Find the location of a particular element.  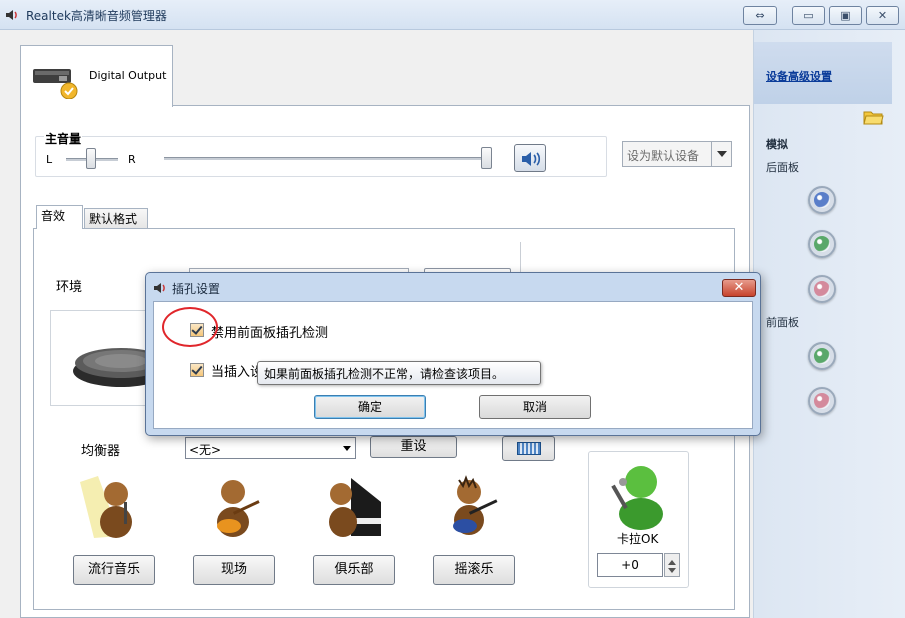

minimize-icon: ▭ is located at coordinates (808, 15).